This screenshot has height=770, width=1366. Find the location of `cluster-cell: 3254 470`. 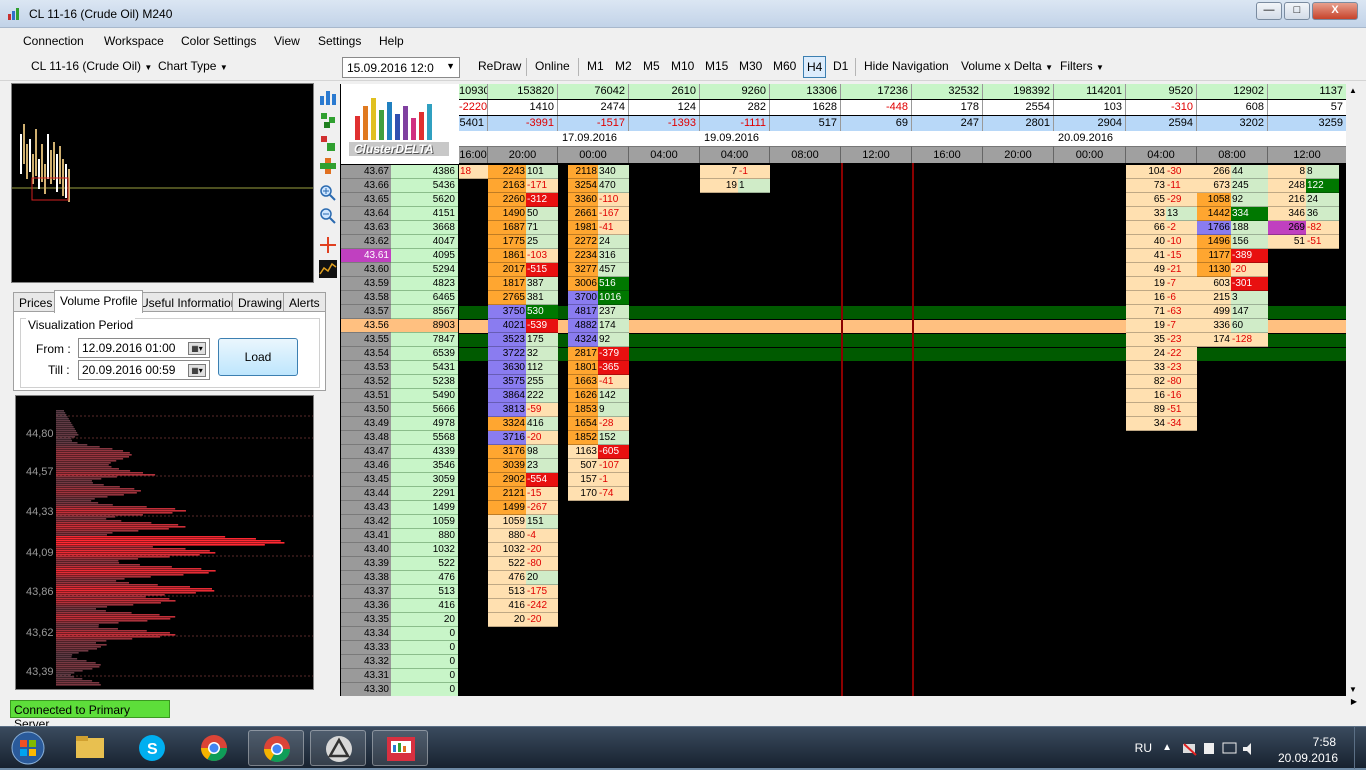

cluster-cell: 3254 470 is located at coordinates (598, 186).